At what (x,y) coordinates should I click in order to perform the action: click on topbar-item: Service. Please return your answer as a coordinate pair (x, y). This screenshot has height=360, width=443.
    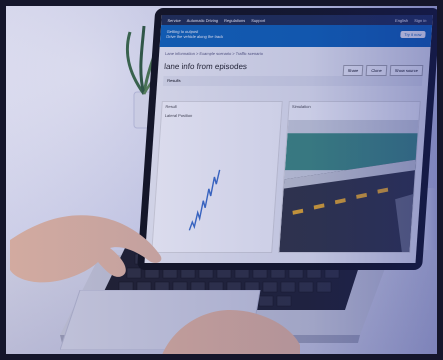
    Looking at the image, I should click on (174, 20).